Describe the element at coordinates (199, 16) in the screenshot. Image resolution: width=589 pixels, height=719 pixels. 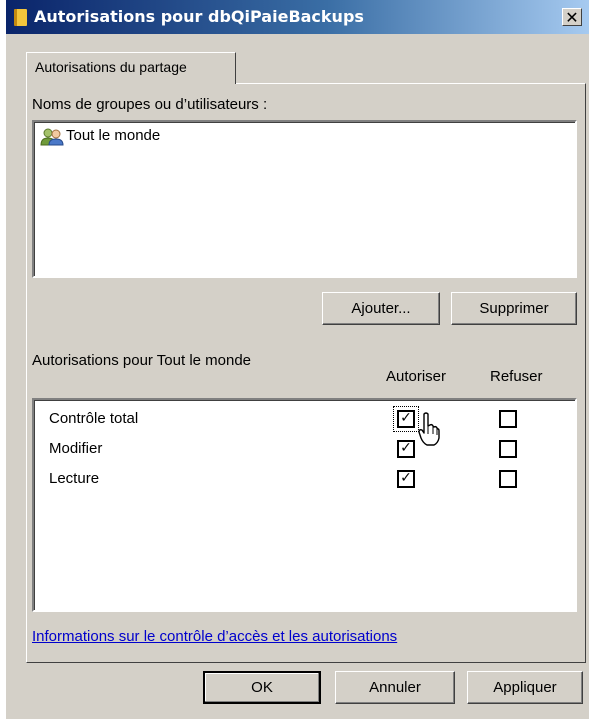
I see `window-title: Autorisations pour dbQiPaieBackups` at that location.